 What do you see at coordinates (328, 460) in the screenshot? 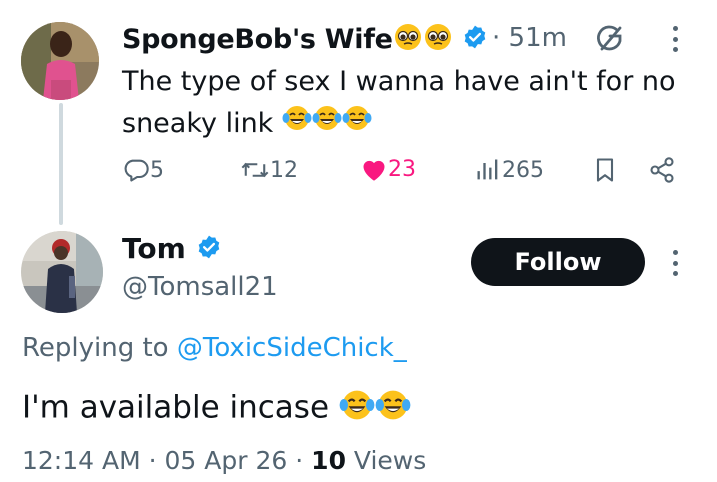
I see `reply-views-count: 10` at bounding box center [328, 460].